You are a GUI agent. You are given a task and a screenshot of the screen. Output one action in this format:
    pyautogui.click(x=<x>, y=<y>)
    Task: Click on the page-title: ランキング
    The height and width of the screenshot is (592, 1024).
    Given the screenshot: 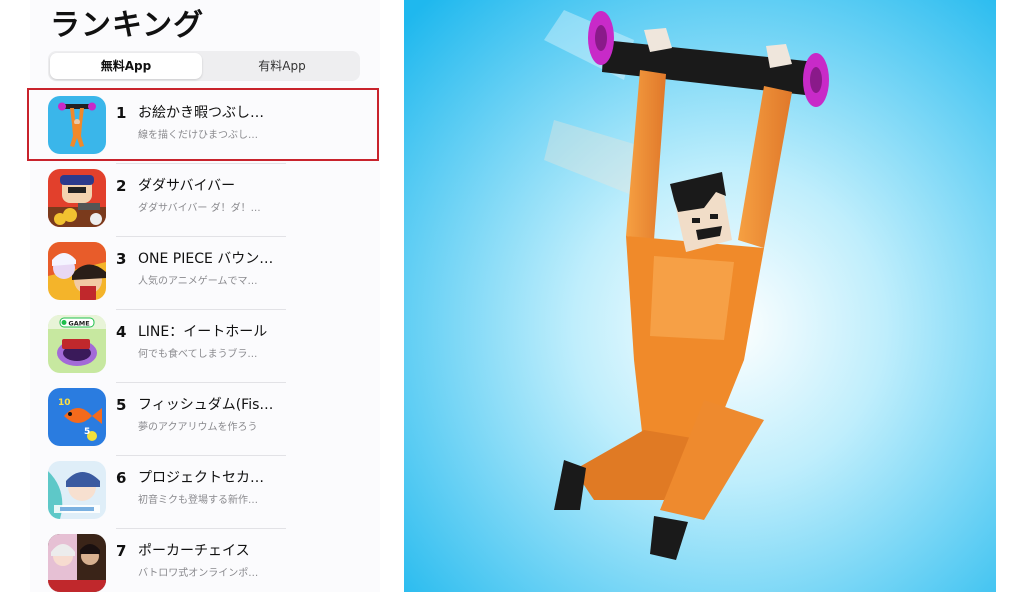 What is the action you would take?
    pyautogui.click(x=127, y=25)
    